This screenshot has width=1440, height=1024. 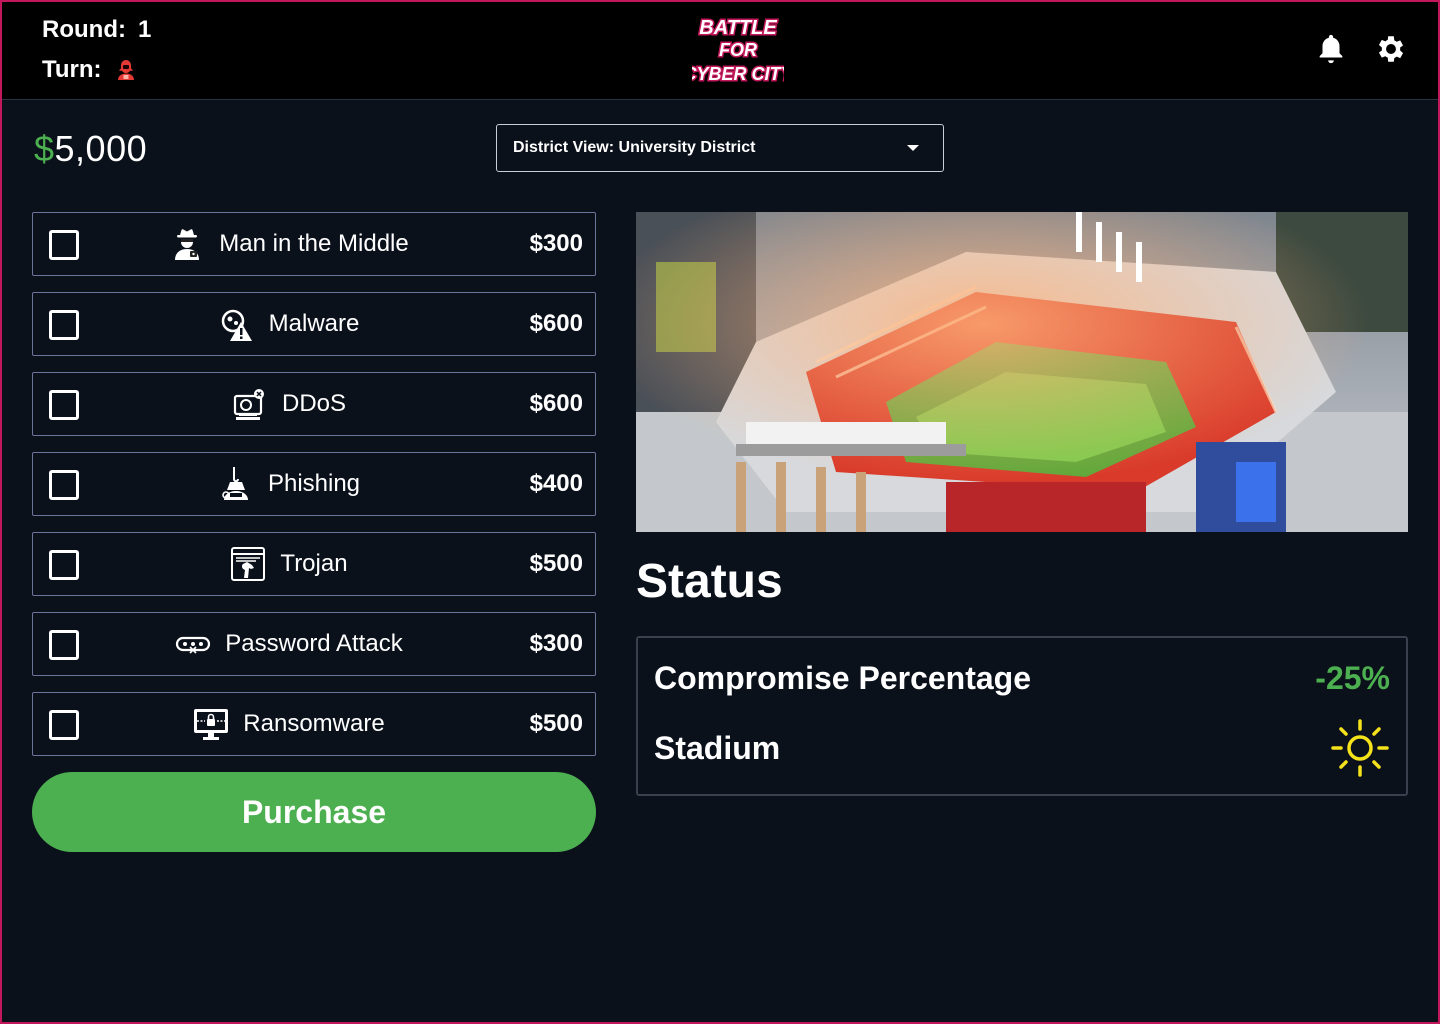 I want to click on attack-label-group: Malware, so click(x=289, y=324).